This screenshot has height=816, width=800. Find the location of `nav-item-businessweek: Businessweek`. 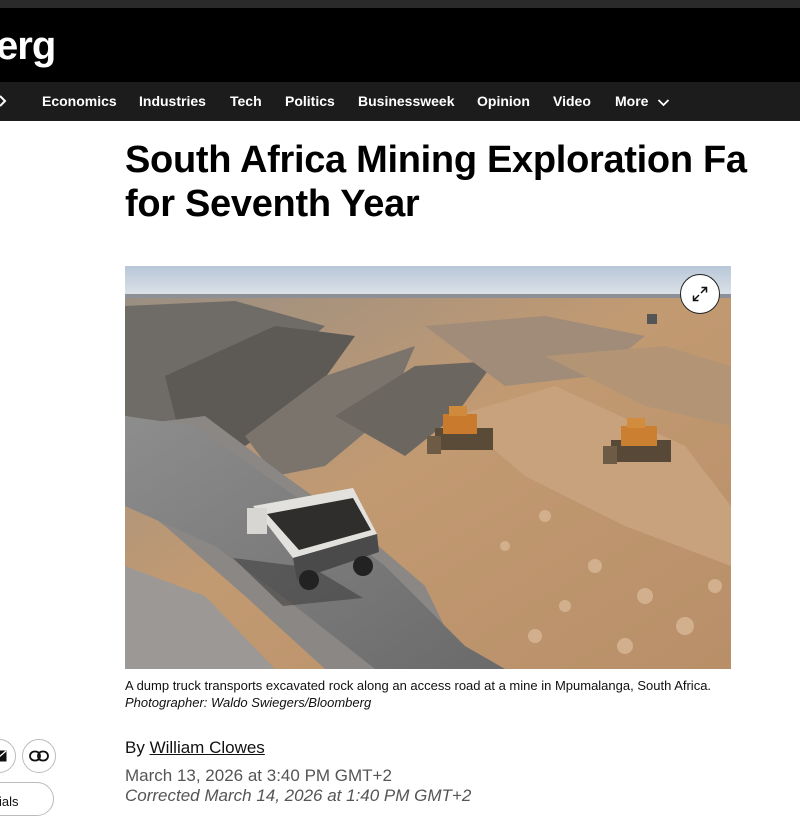

nav-item-businessweek: Businessweek is located at coordinates (406, 101).